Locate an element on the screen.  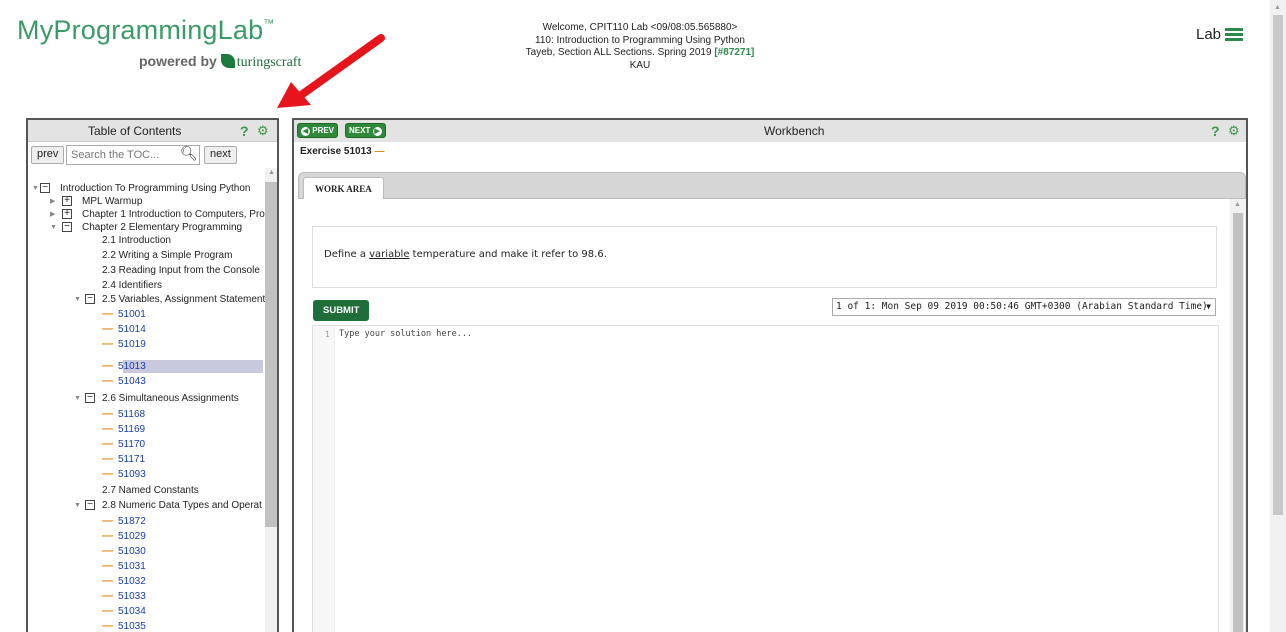
section-id-link: [#87271] is located at coordinates (734, 52).